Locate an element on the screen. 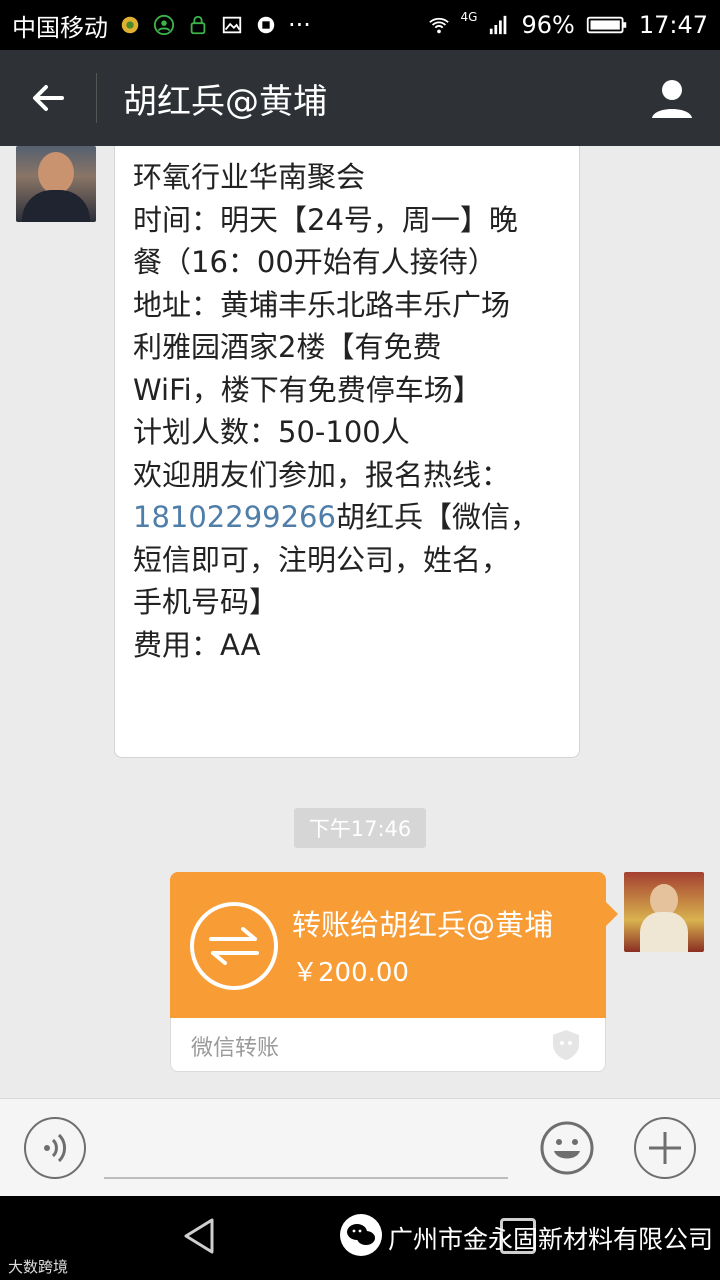 Image resolution: width=720 pixels, height=1280 pixels. transfer-amount: ￥200.00 is located at coordinates (350, 973).